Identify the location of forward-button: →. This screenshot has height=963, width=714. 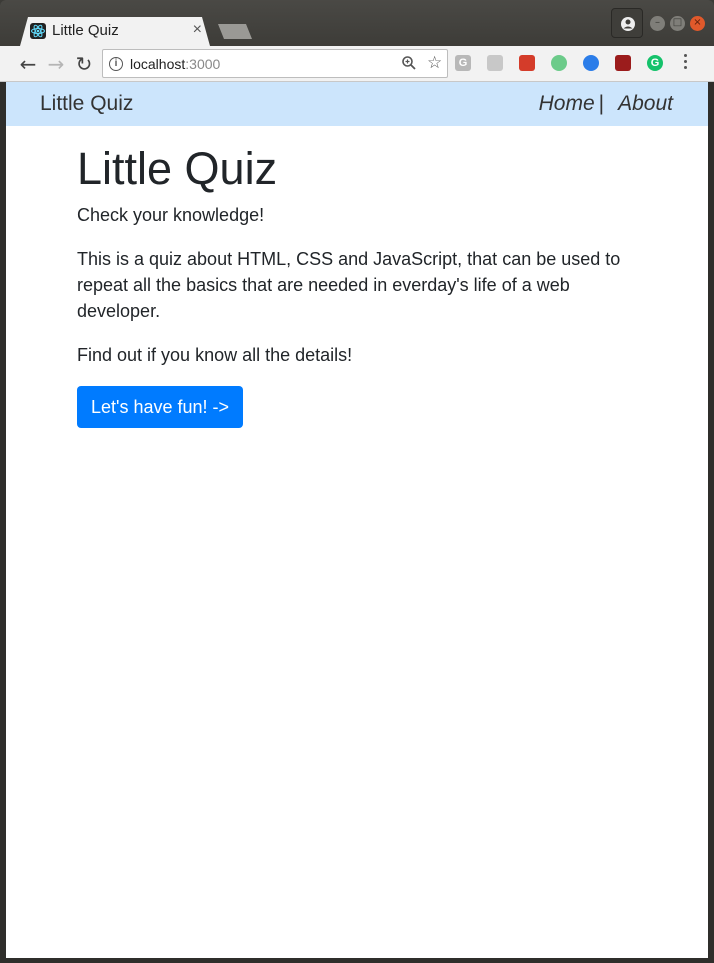
(56, 64).